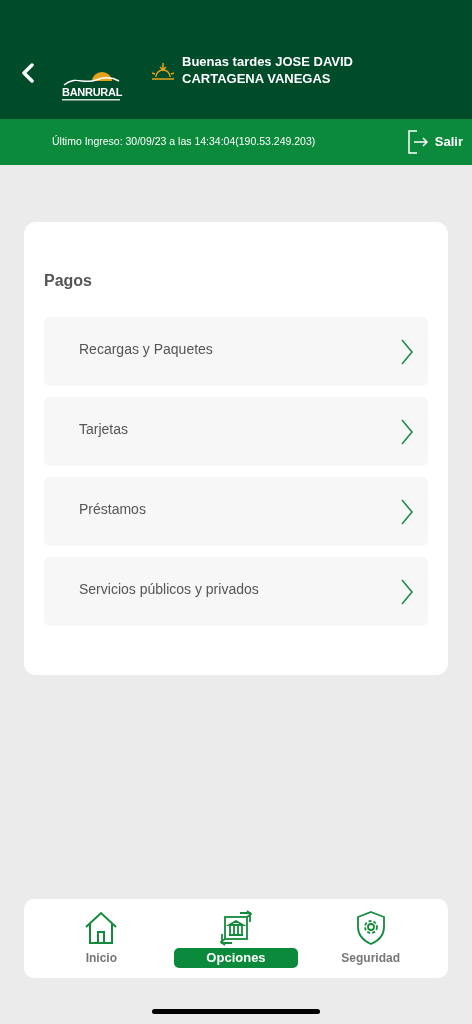 Image resolution: width=472 pixels, height=1024 pixels. Describe the element at coordinates (101, 938) in the screenshot. I see `nav-tab: Inicio` at that location.